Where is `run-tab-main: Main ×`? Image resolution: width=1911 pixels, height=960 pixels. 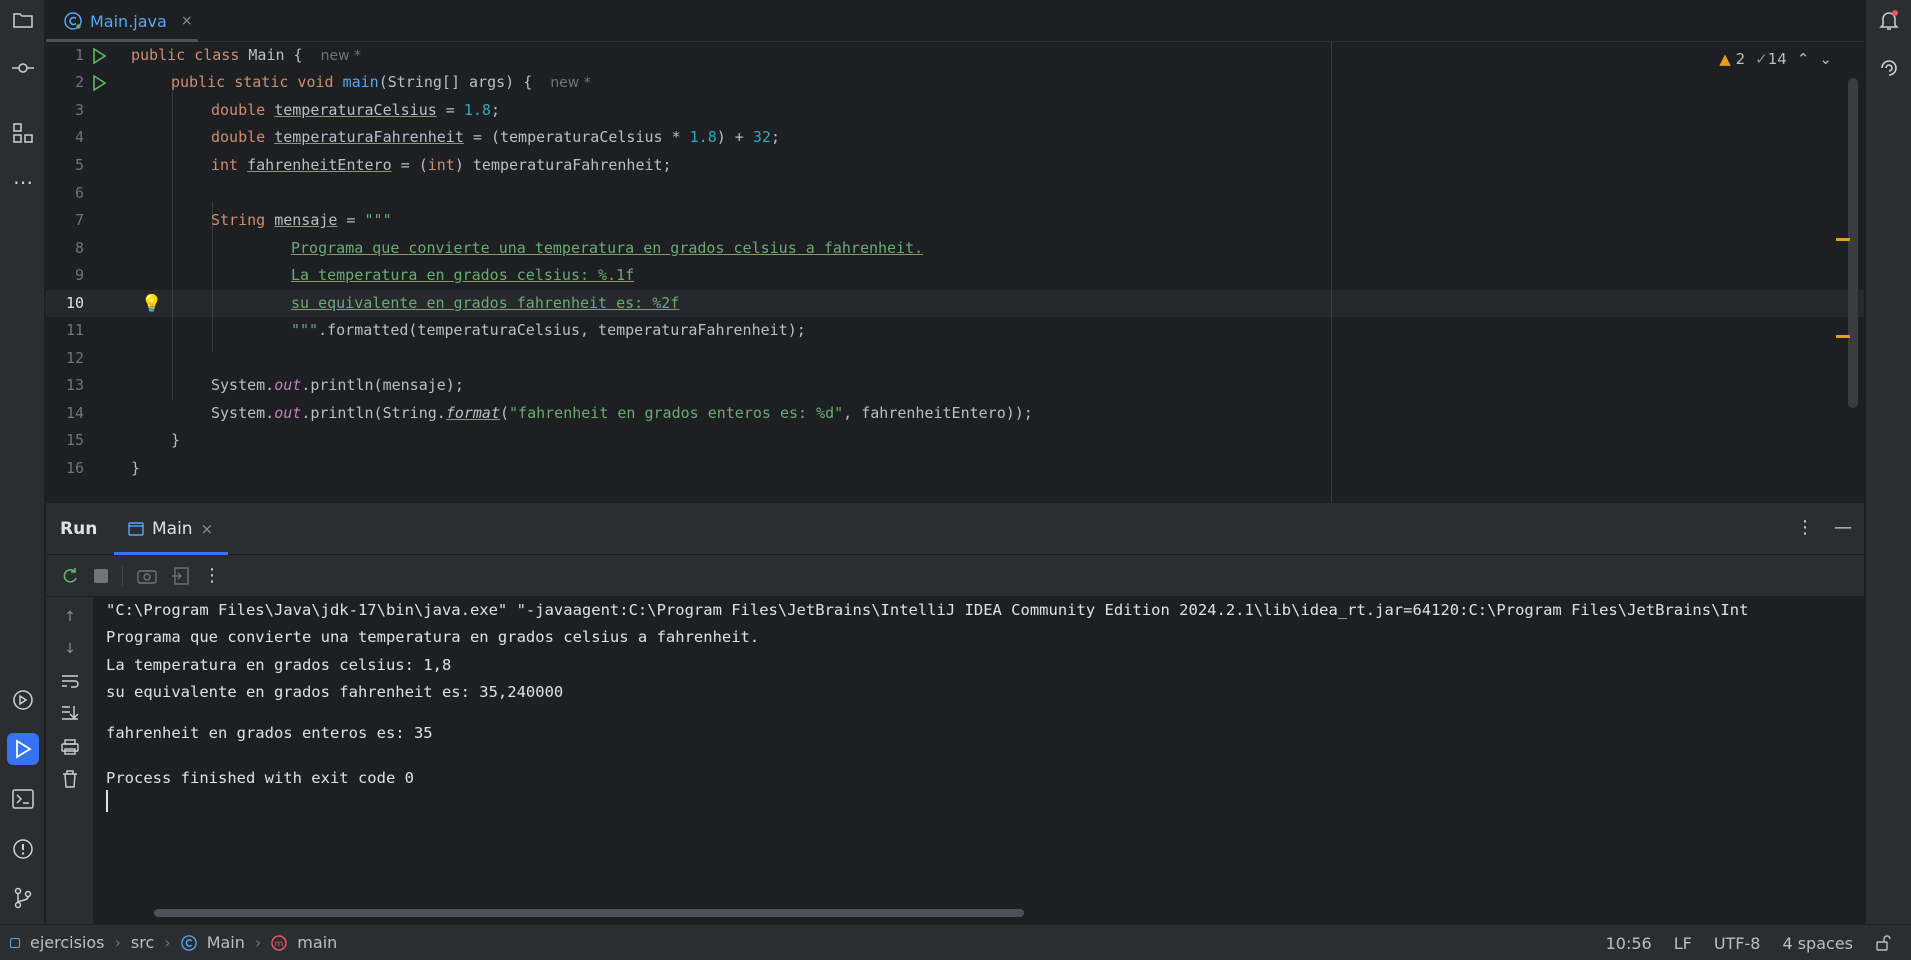 run-tab-main: Main × is located at coordinates (170, 529).